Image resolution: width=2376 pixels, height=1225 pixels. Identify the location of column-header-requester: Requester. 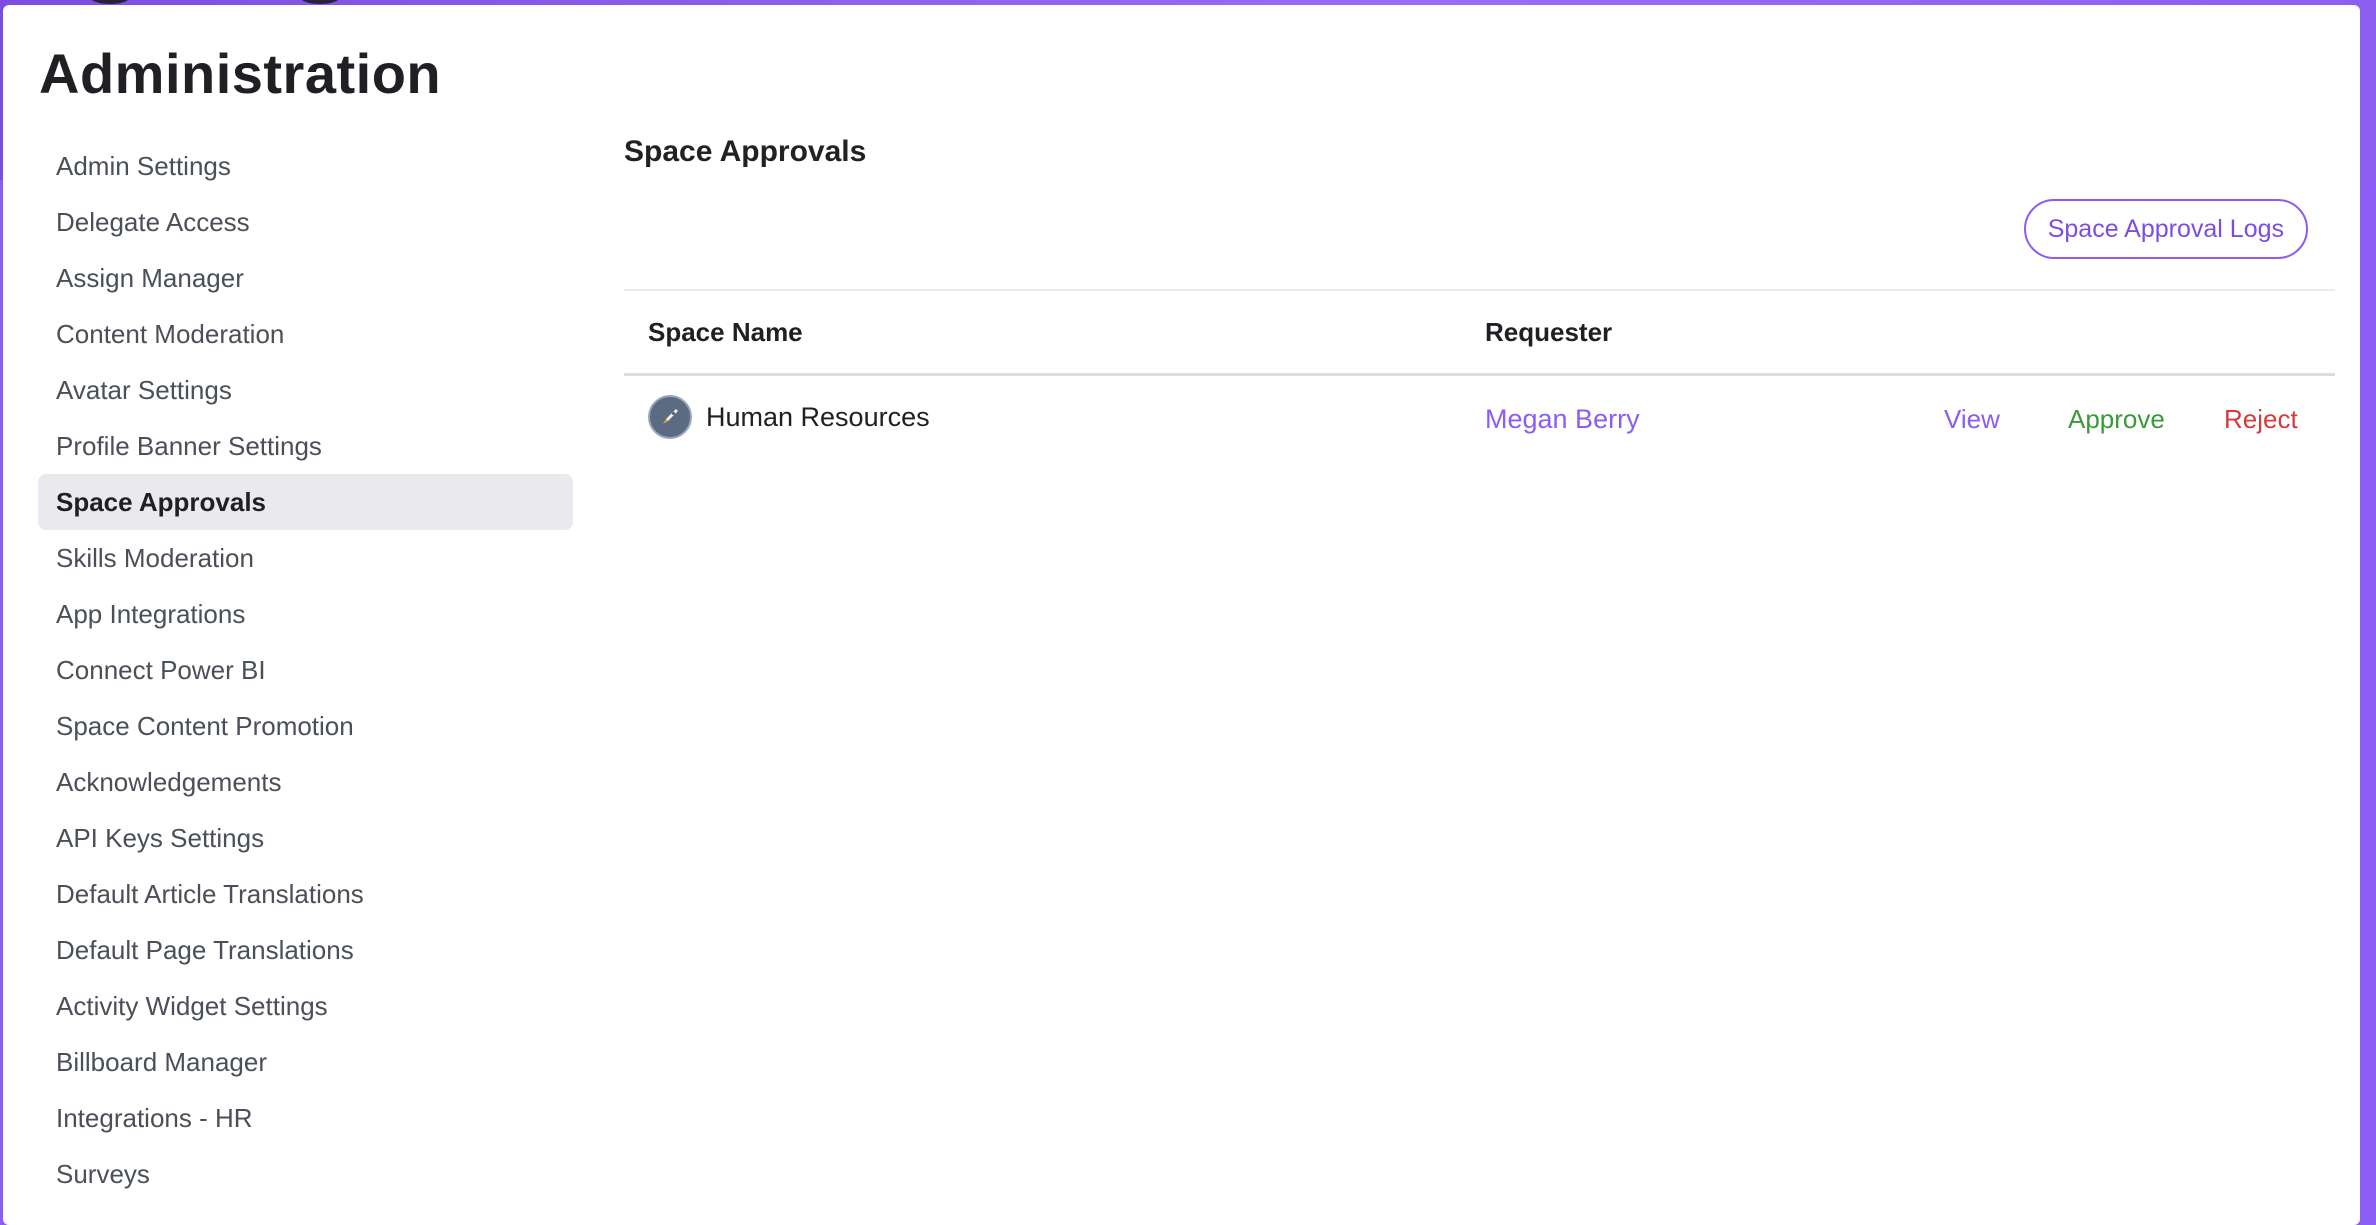
(1549, 332).